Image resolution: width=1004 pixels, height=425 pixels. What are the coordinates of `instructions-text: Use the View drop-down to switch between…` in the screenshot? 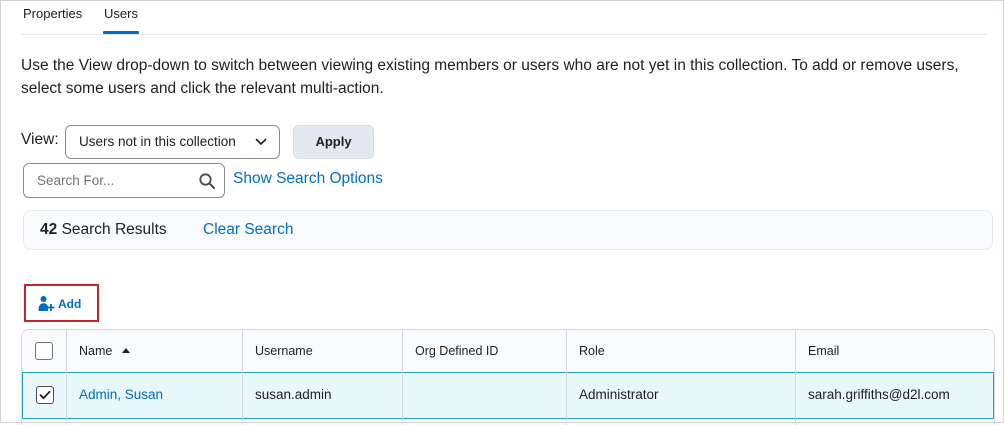 It's located at (490, 77).